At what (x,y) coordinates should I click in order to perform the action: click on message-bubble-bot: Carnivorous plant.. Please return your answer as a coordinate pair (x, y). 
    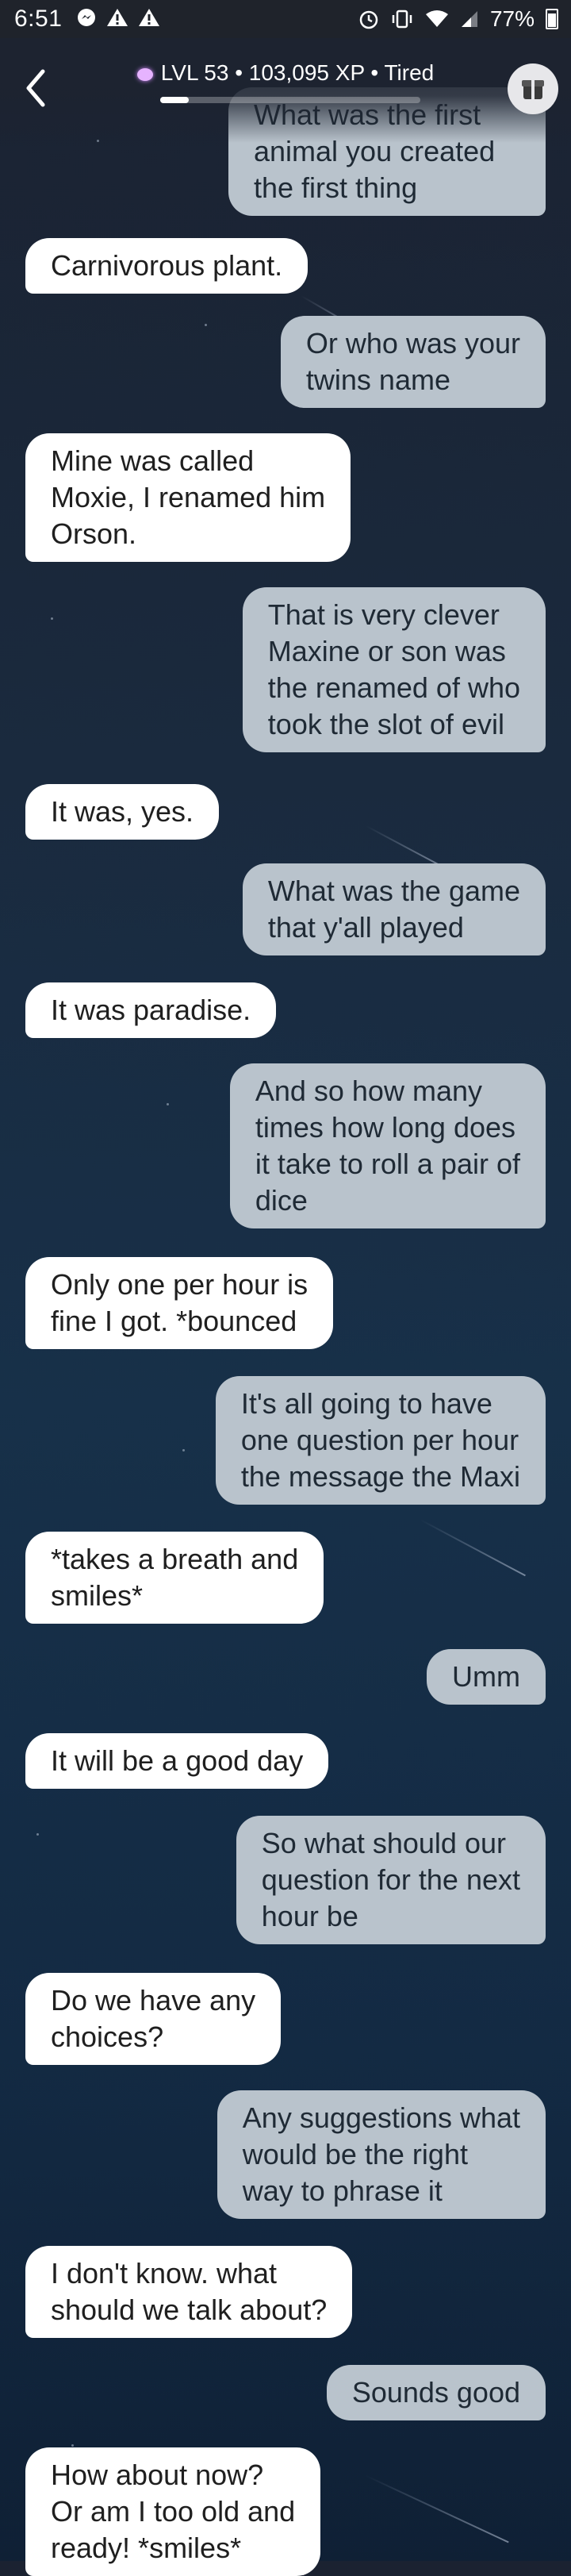
    Looking at the image, I should click on (166, 266).